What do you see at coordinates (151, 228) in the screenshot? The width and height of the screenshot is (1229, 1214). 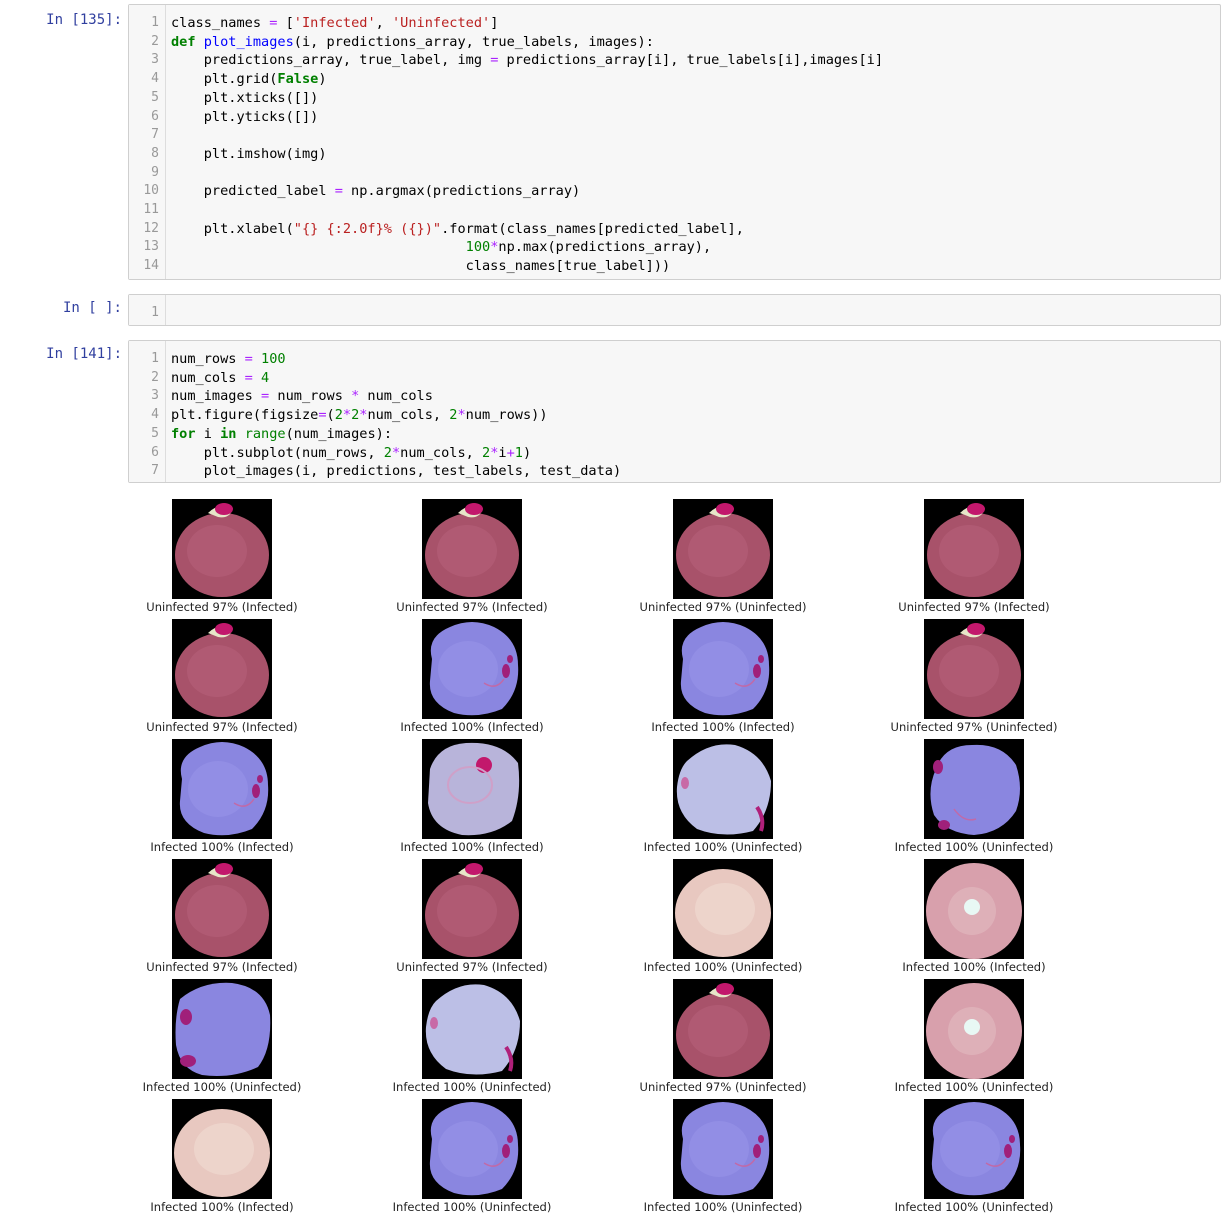 I see `line-number: 12` at bounding box center [151, 228].